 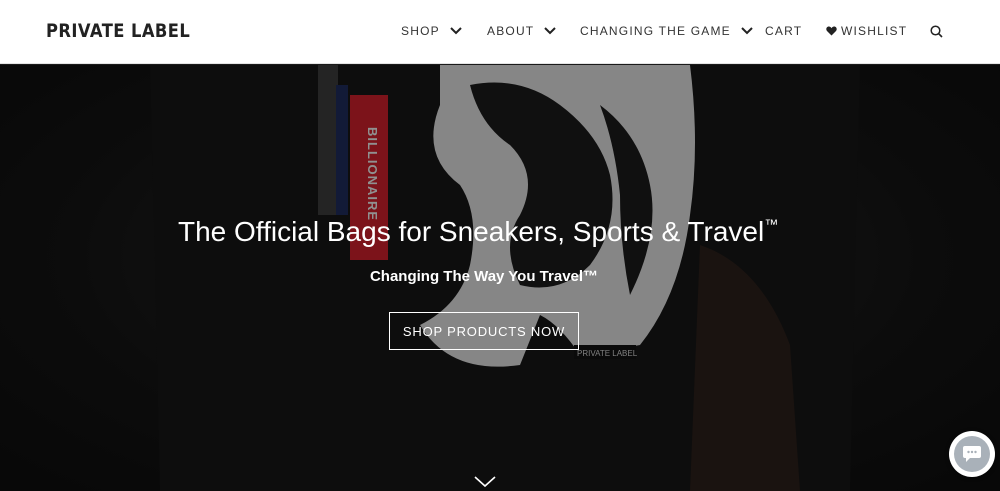 I want to click on nav-item-shop: SHOP, so click(x=431, y=31).